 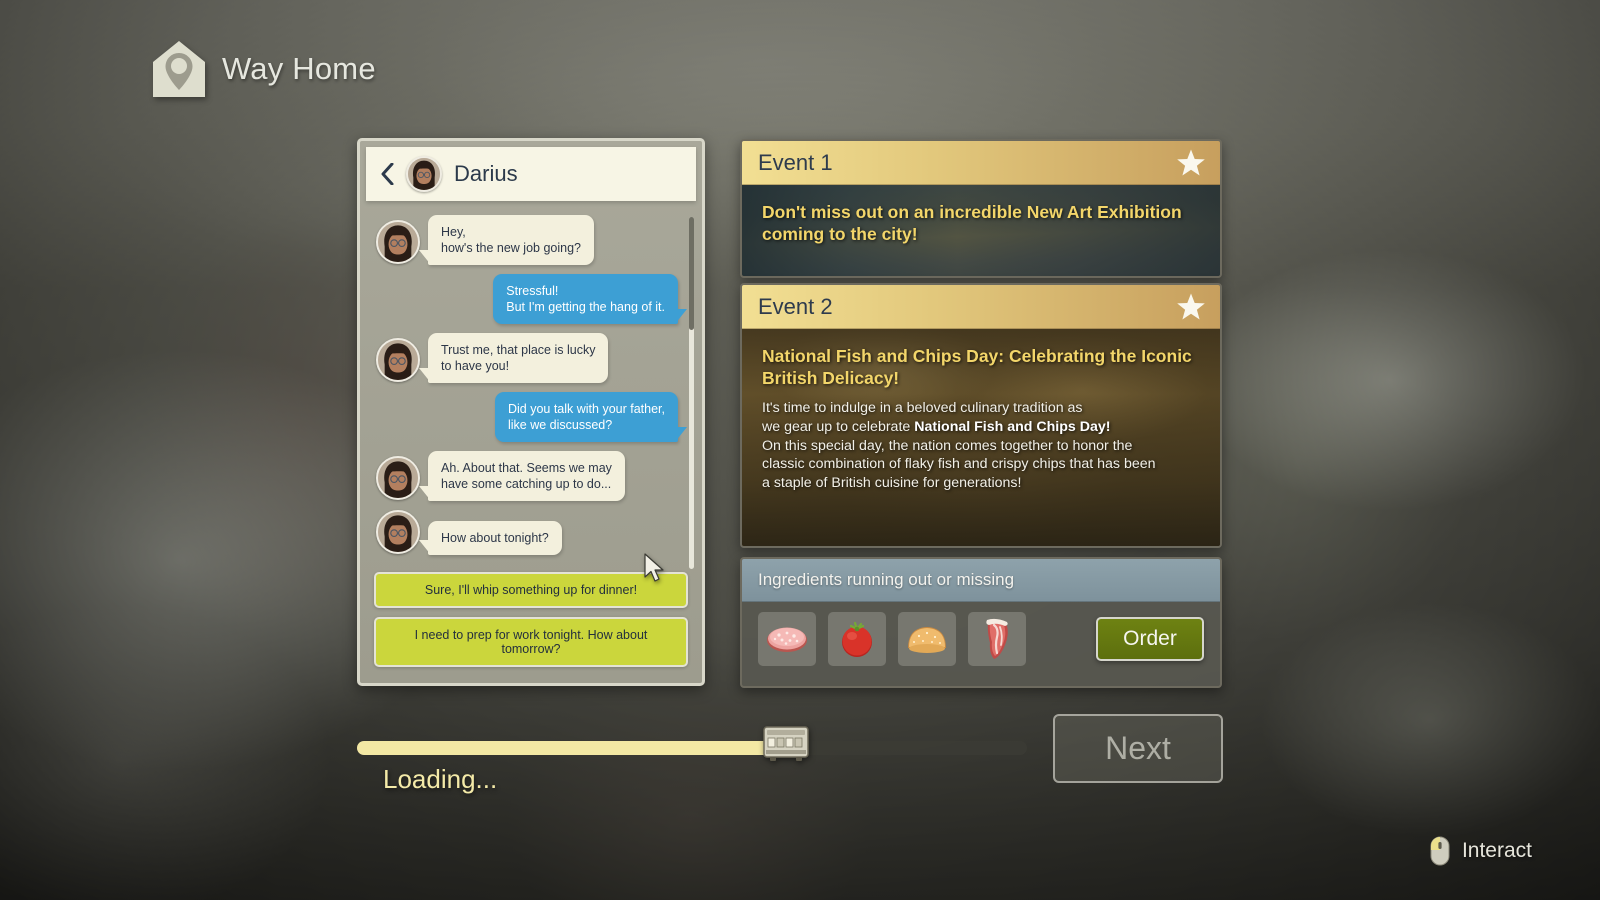 I want to click on ingredient-slot-bun, so click(x=927, y=639).